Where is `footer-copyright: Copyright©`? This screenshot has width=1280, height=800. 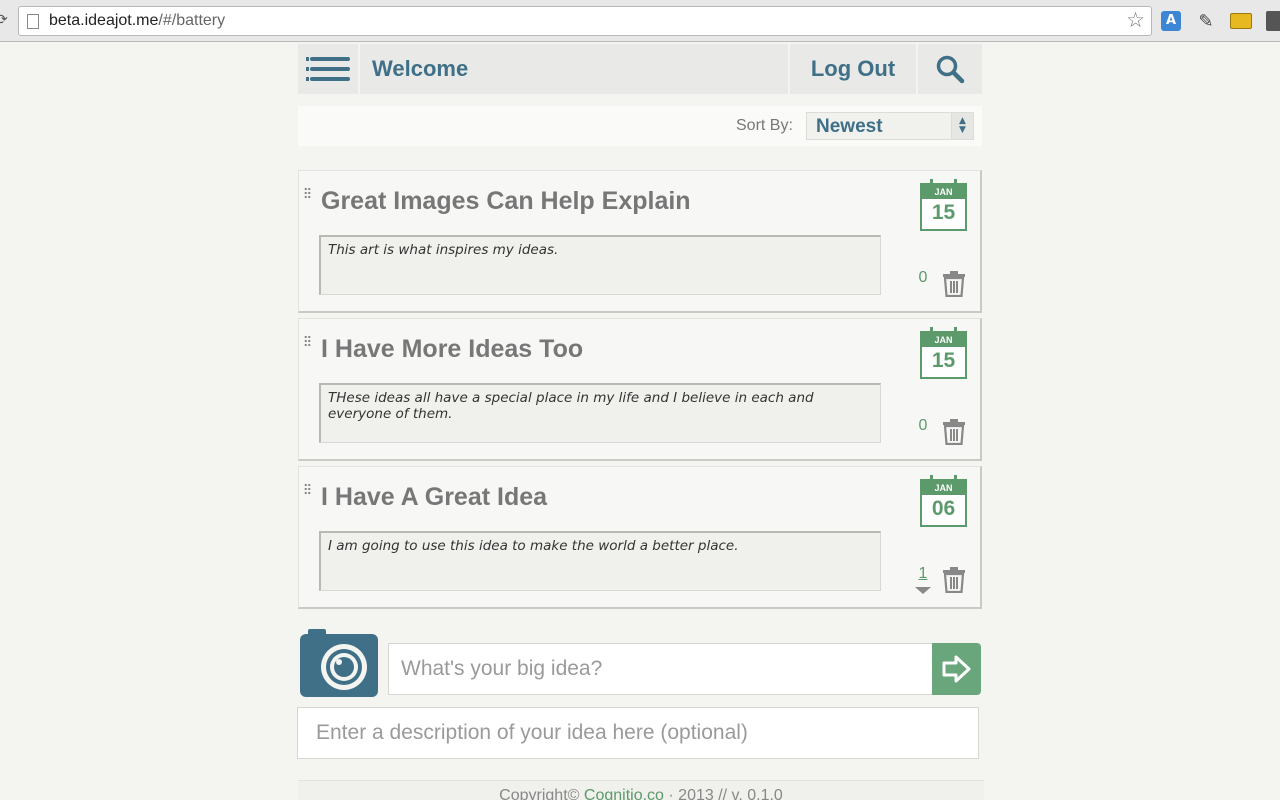 footer-copyright: Copyright© is located at coordinates (539, 793).